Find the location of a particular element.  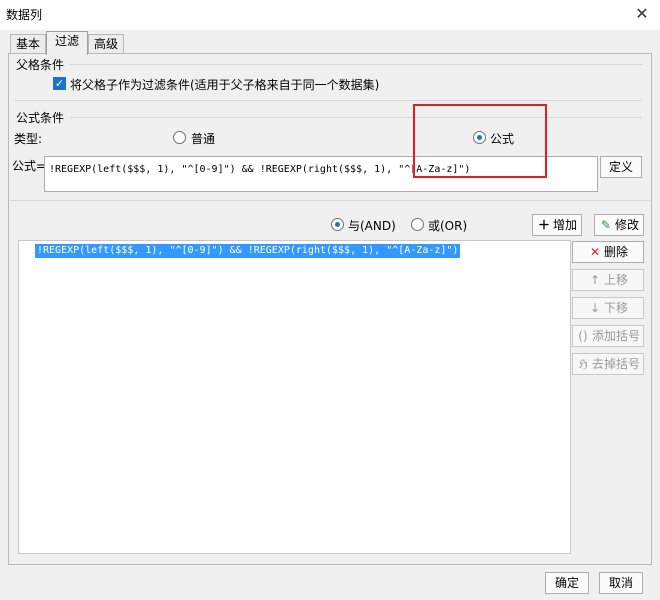

define-button: 定义 is located at coordinates (621, 167).